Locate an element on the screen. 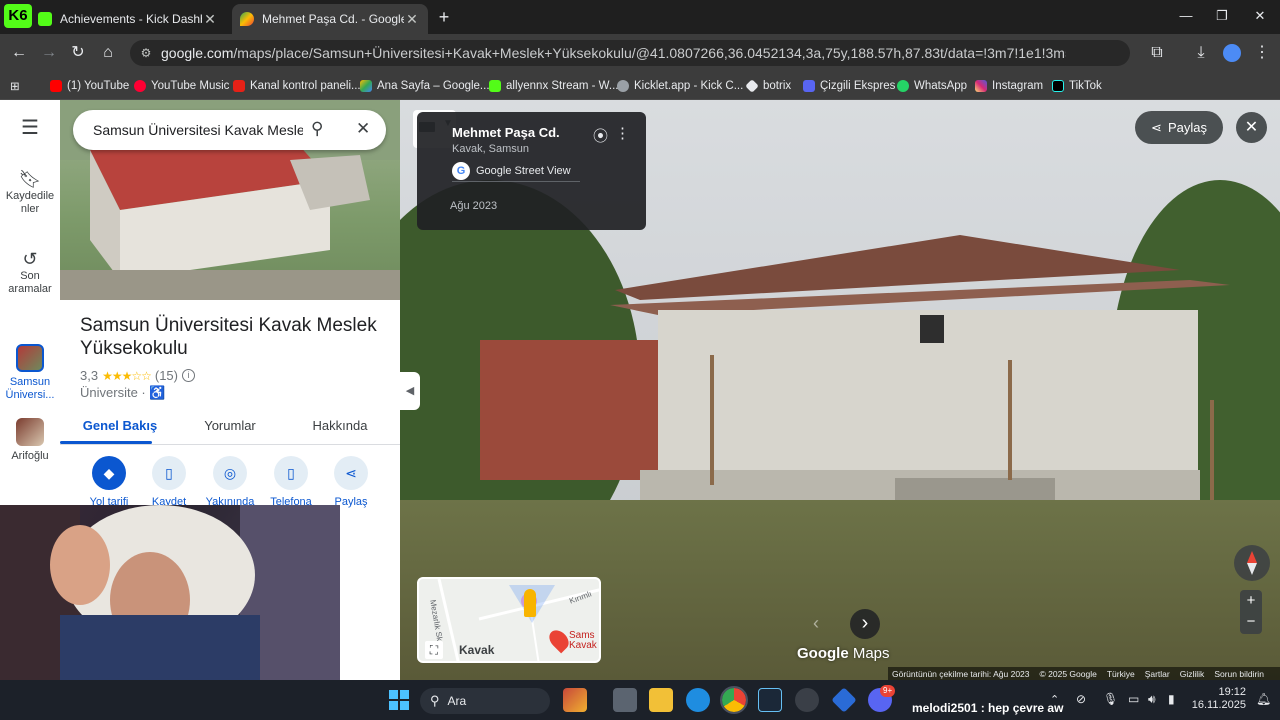 The height and width of the screenshot is (720, 1280). tab-overview: Genel Bakış is located at coordinates (120, 425).